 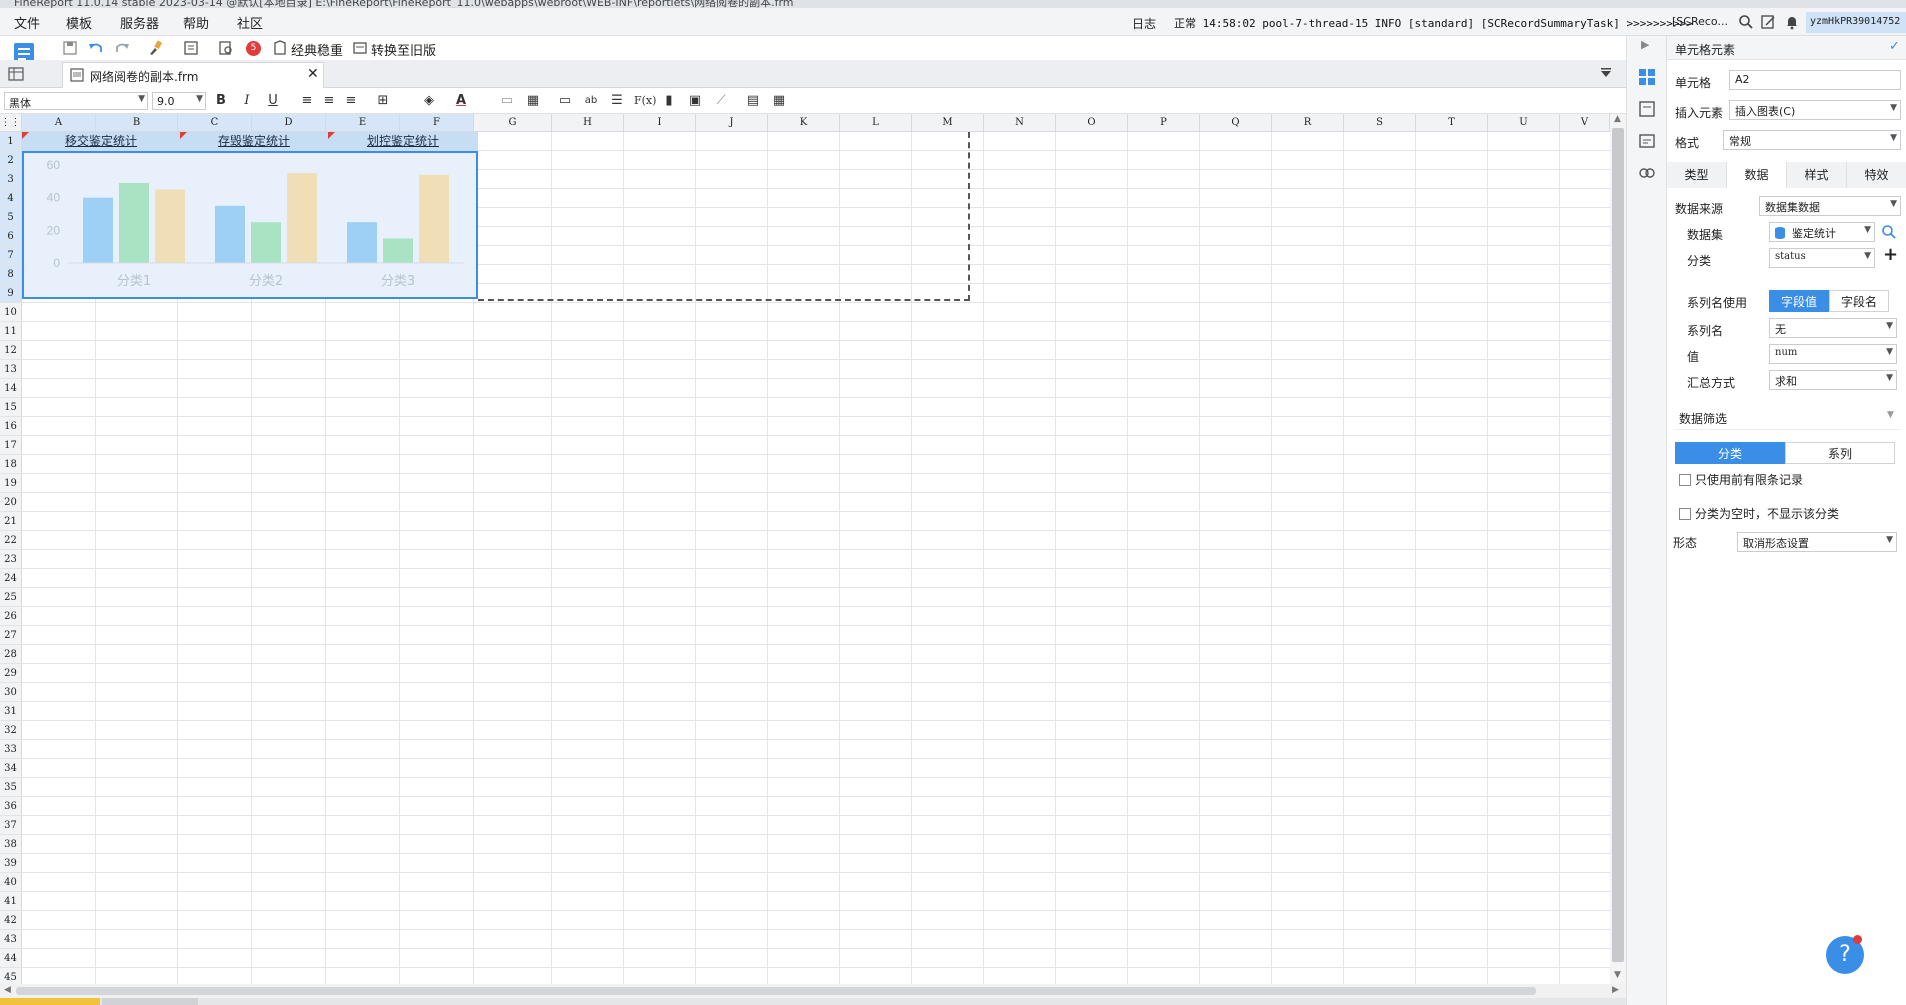 What do you see at coordinates (11, 388) in the screenshot?
I see `row-header-14: 14` at bounding box center [11, 388].